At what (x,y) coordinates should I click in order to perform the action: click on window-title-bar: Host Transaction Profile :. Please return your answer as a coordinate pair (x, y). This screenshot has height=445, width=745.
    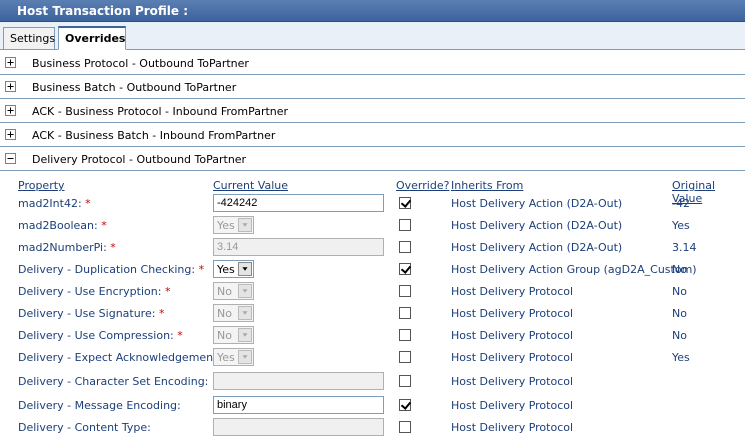
    Looking at the image, I should click on (372, 11).